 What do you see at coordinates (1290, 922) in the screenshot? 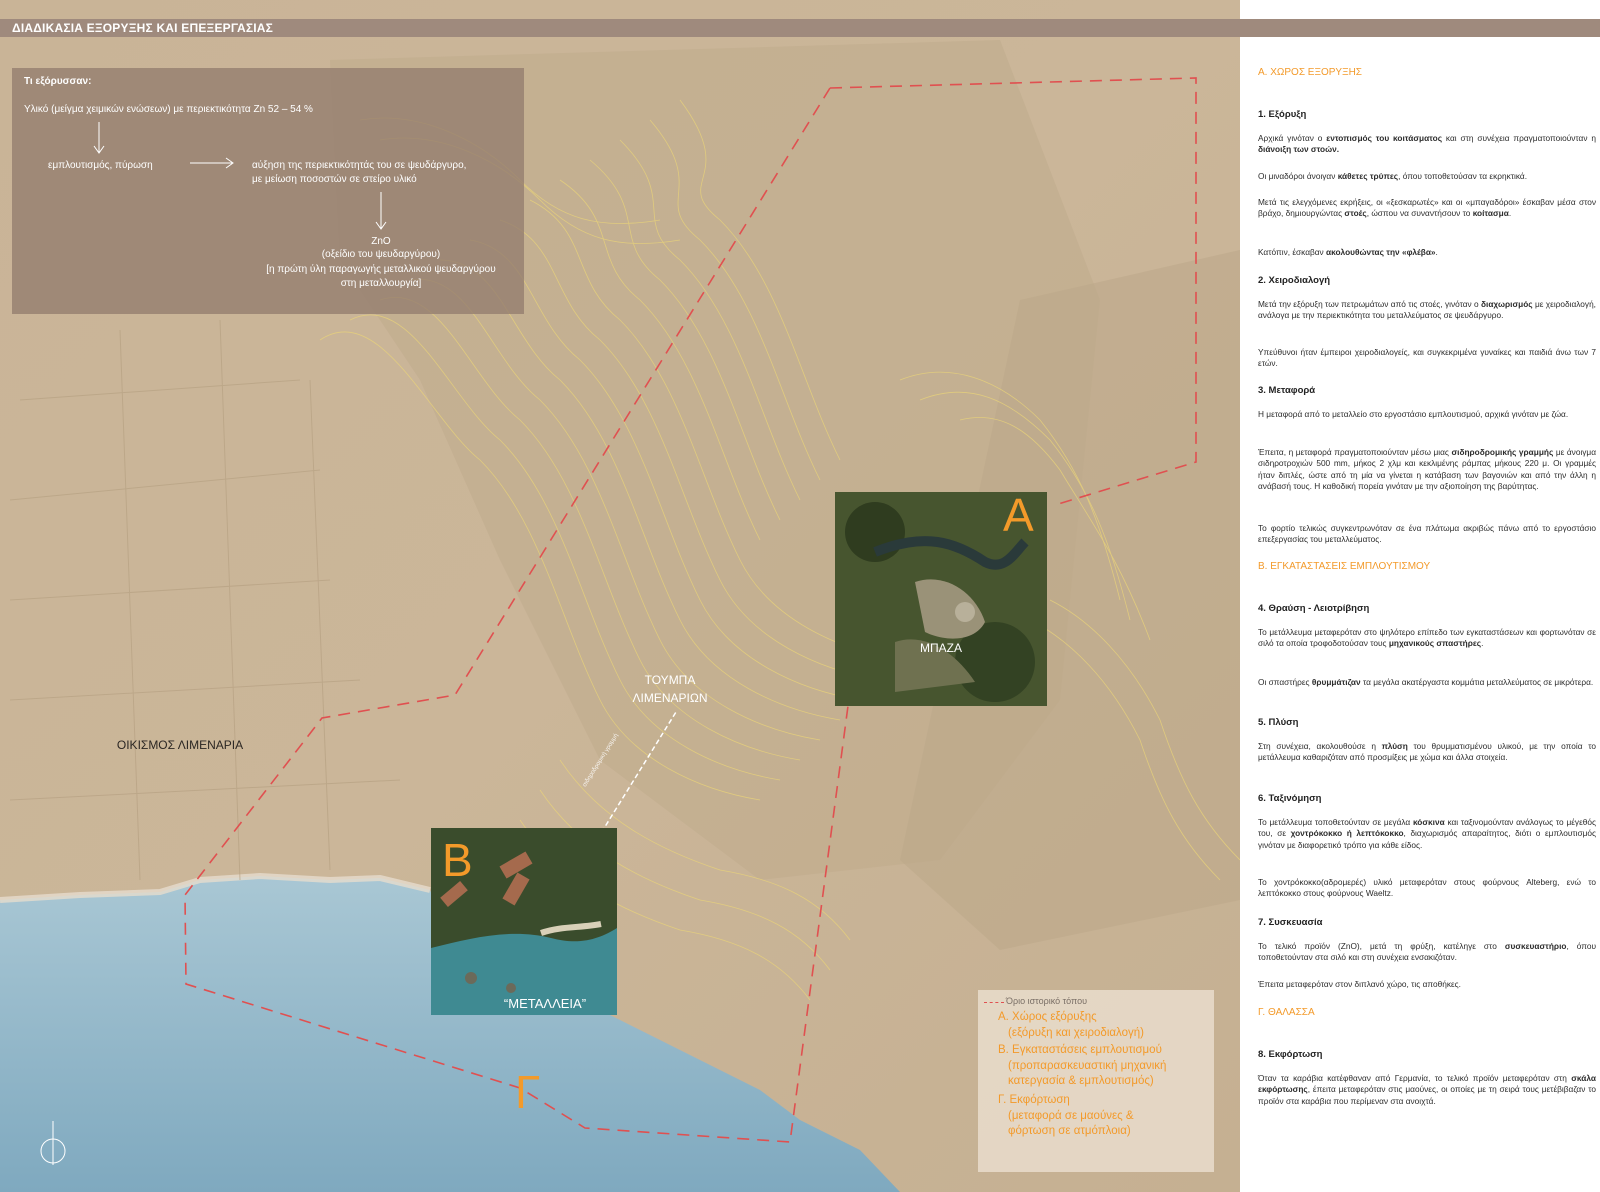
I see `step7-heading: 7. Συσκευασία` at bounding box center [1290, 922].